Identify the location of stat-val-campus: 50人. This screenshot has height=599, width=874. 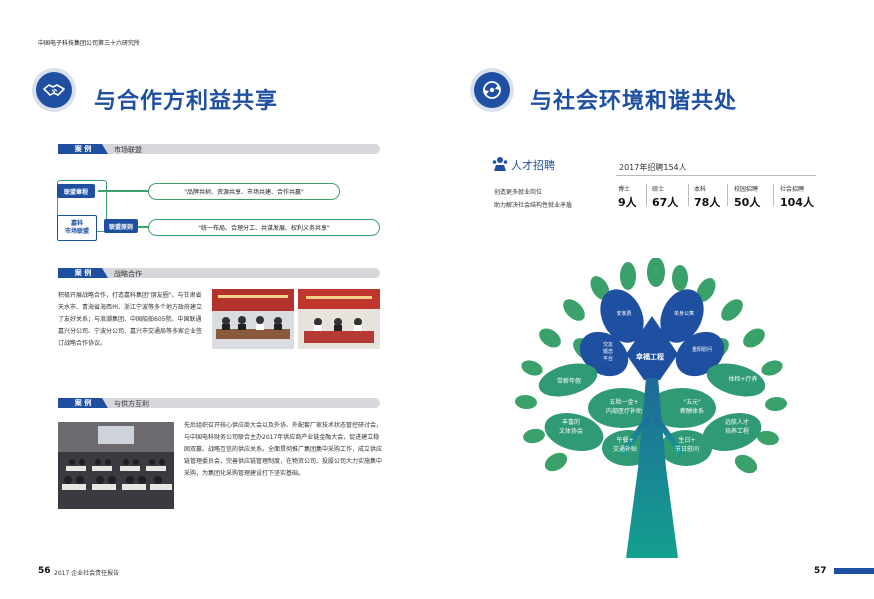
(747, 202).